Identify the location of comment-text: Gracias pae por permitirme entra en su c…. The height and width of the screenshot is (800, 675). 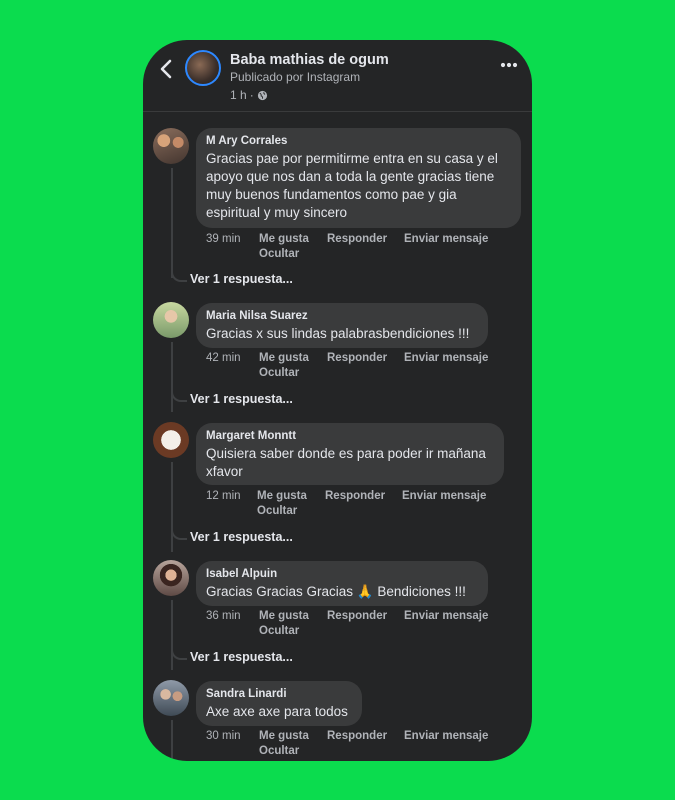
(352, 185).